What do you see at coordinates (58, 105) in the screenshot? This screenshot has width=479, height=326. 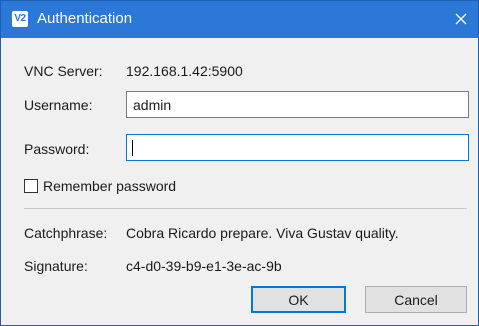 I see `username-label: Username:` at bounding box center [58, 105].